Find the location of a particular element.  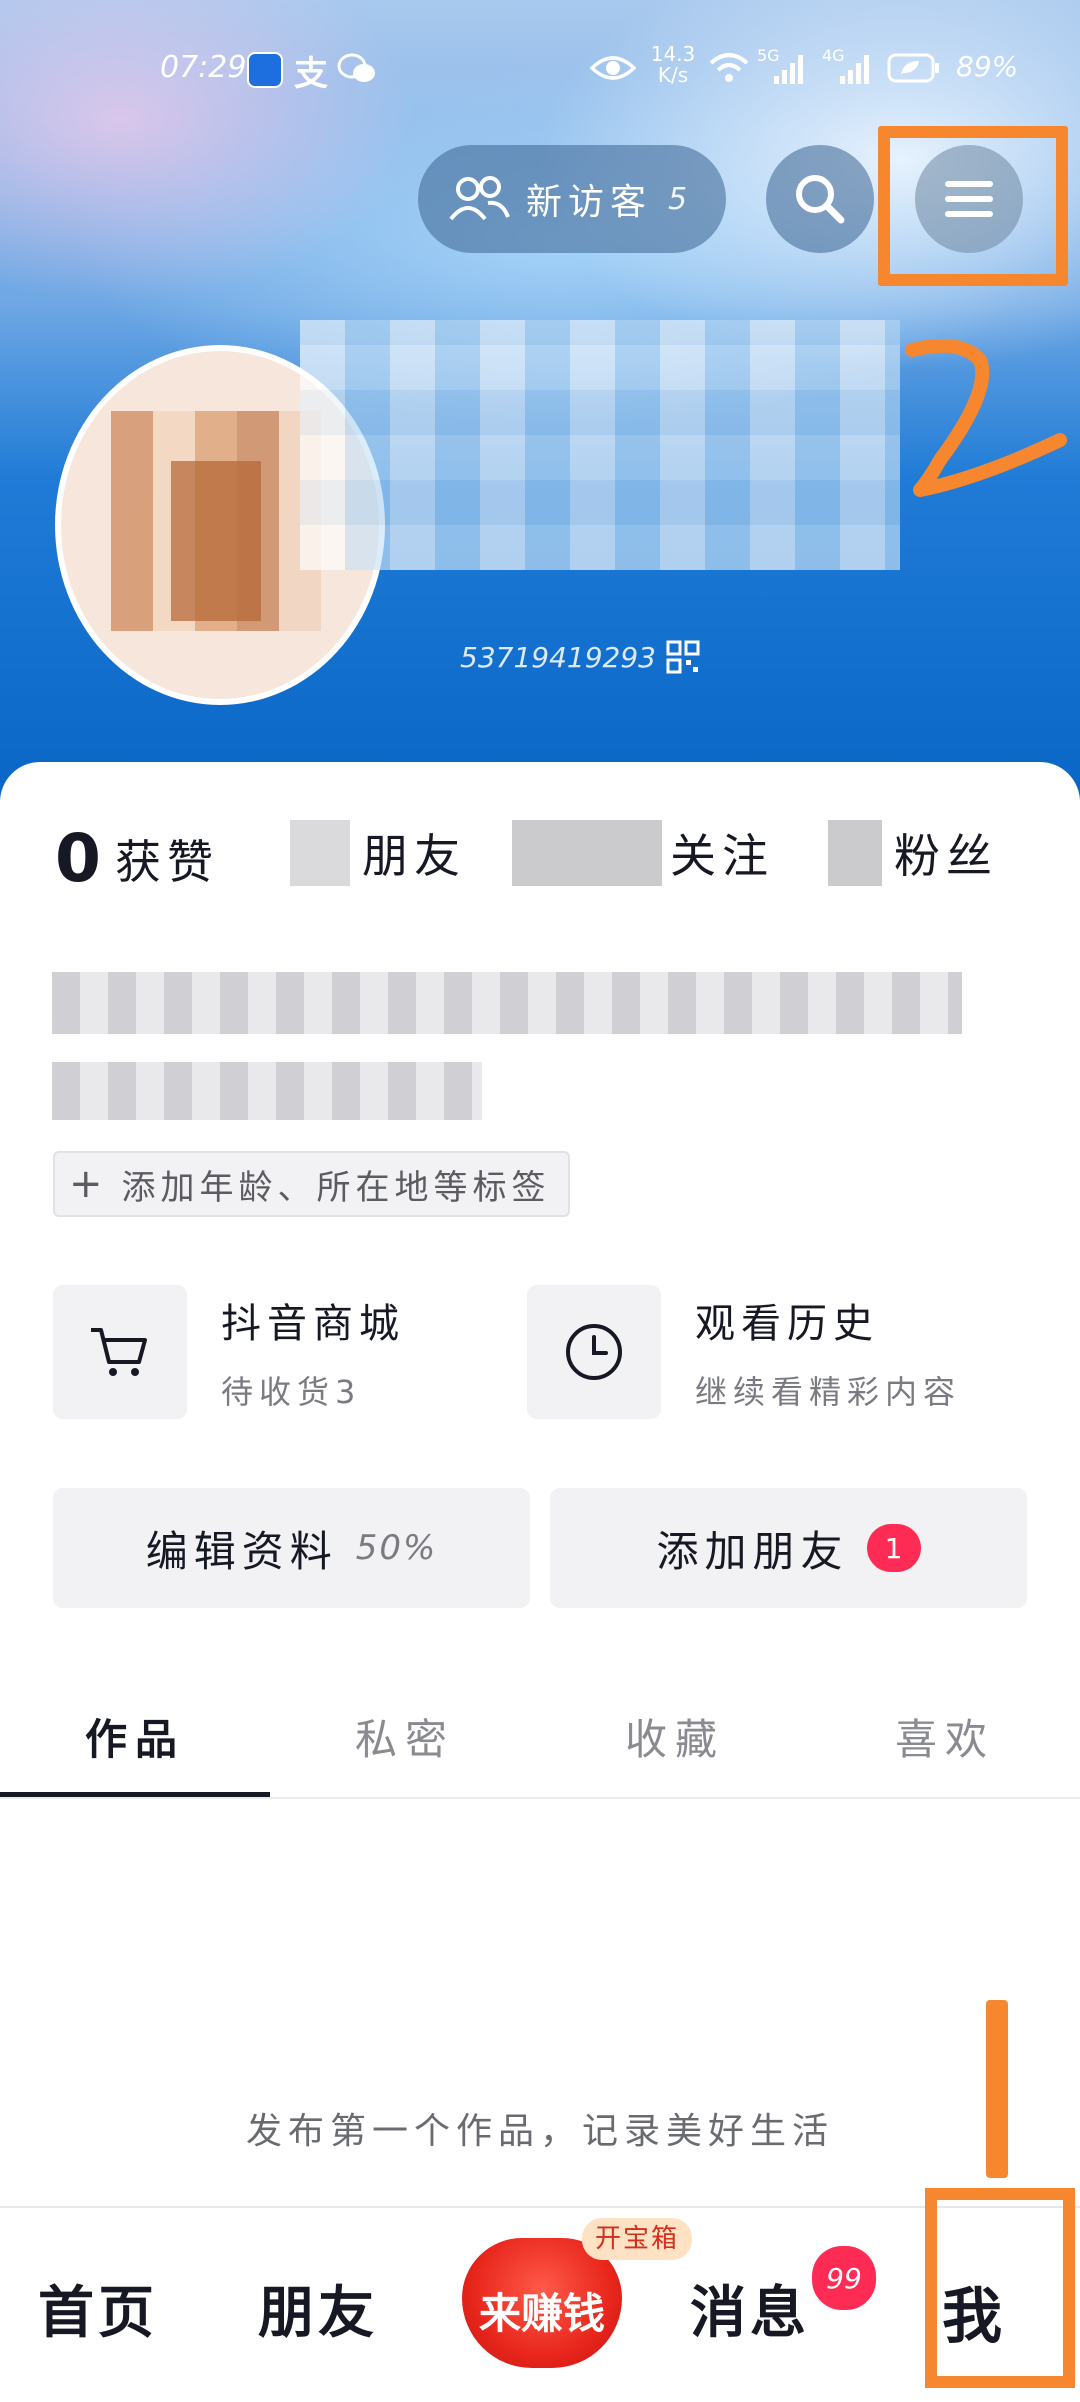

likes-label: 获赞 is located at coordinates (166, 861).